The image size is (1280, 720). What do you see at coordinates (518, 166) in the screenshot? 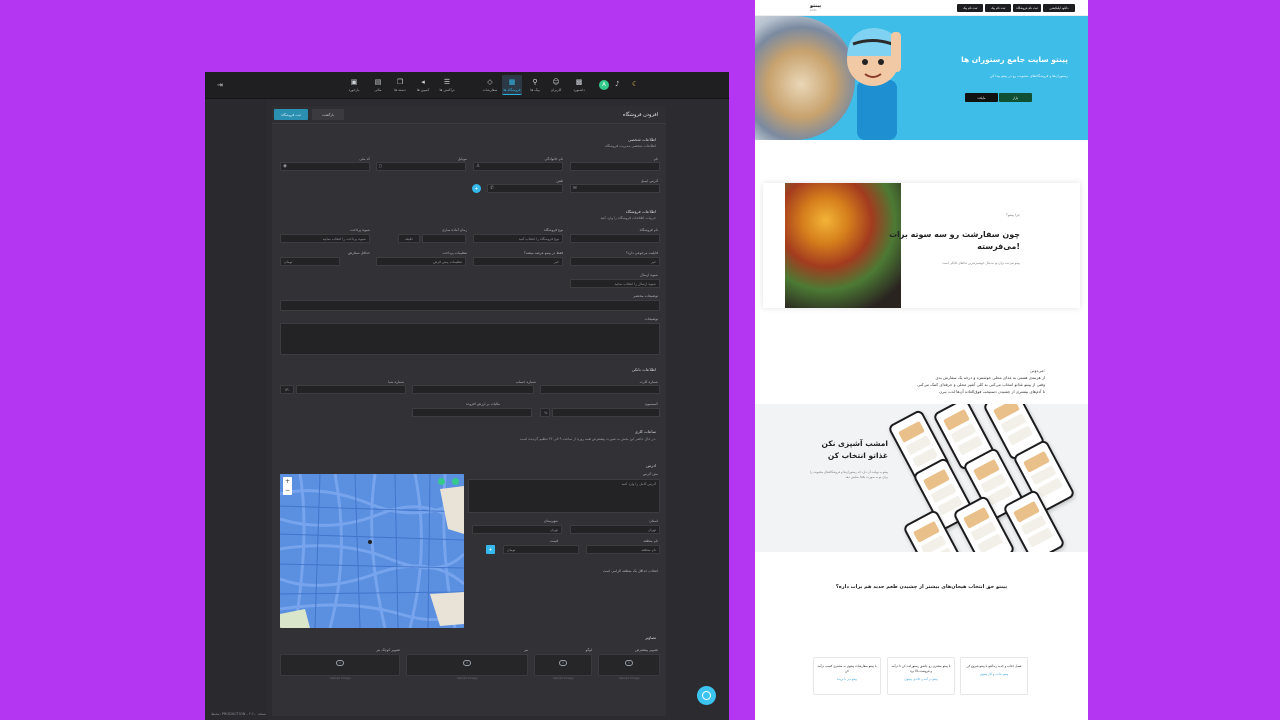
I see `last-name-input: ♙` at bounding box center [518, 166].